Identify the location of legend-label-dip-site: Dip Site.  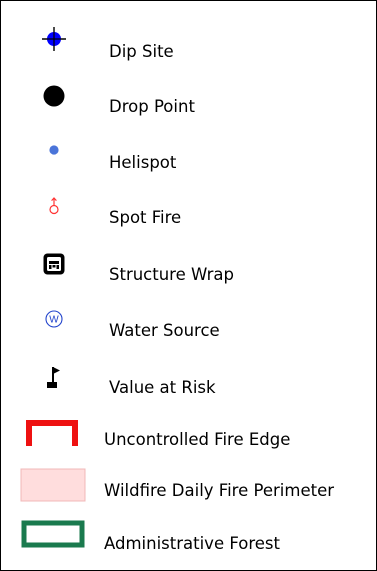
(141, 51).